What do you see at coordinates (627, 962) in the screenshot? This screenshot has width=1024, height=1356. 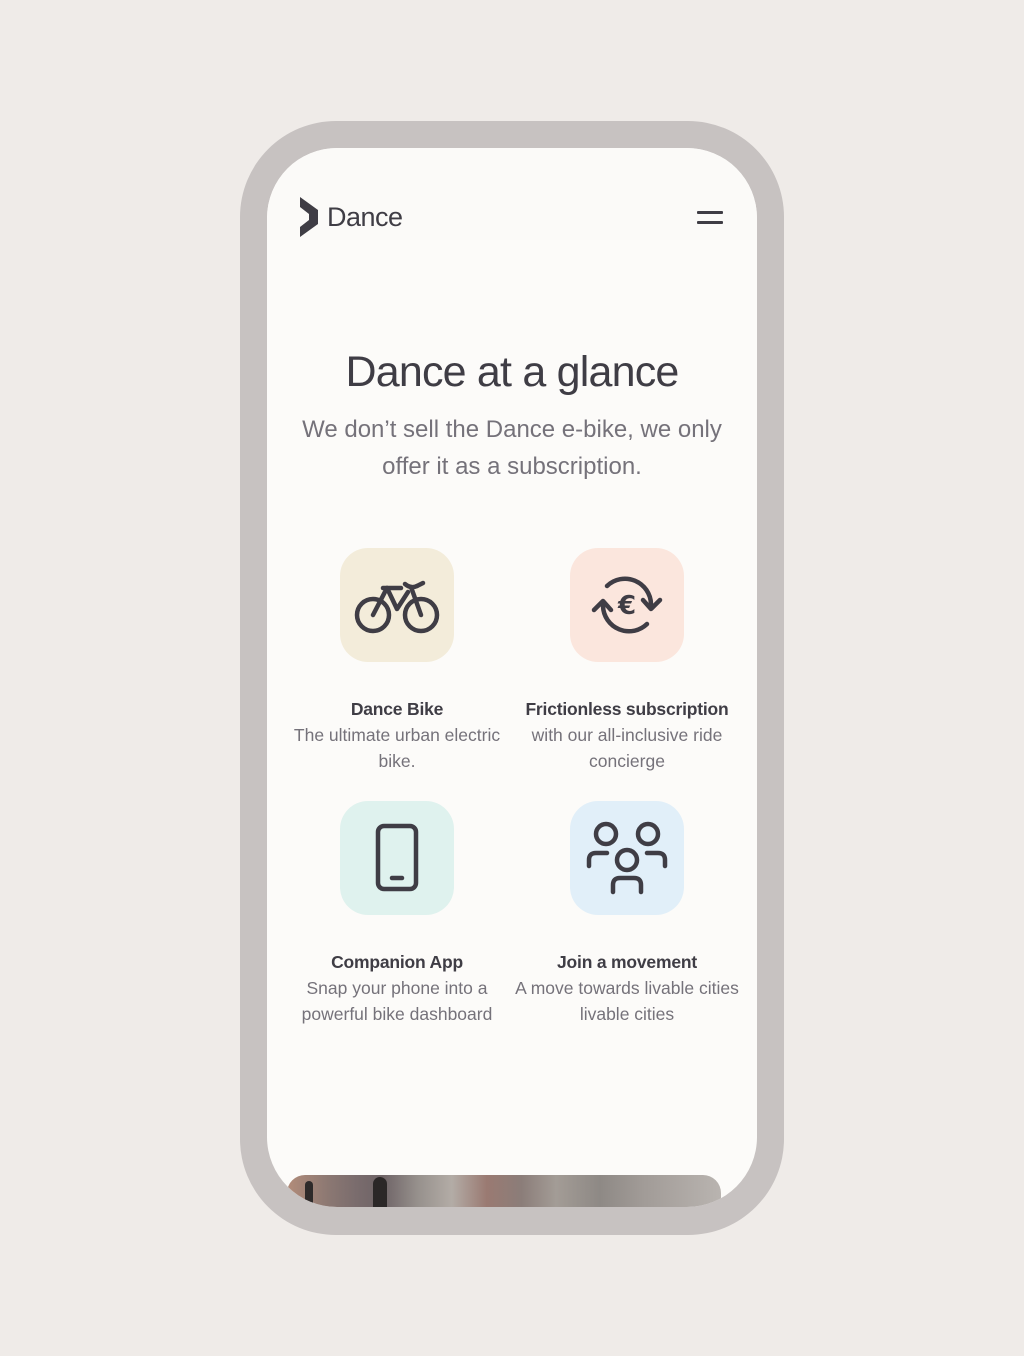 I see `feature-title: Join a movement` at bounding box center [627, 962].